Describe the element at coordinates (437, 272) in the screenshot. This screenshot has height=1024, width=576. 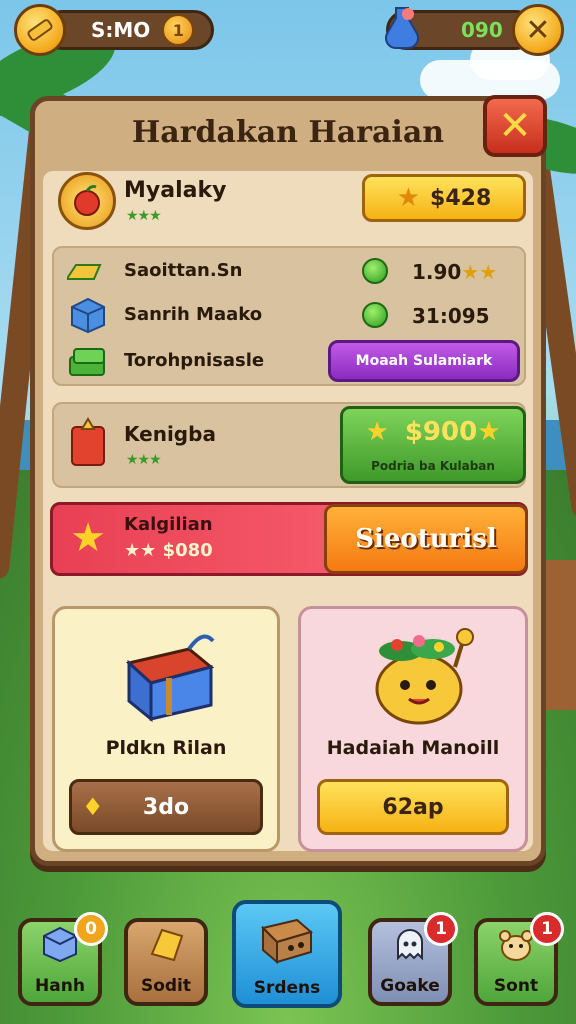
I see `value-text: 1.90` at that location.